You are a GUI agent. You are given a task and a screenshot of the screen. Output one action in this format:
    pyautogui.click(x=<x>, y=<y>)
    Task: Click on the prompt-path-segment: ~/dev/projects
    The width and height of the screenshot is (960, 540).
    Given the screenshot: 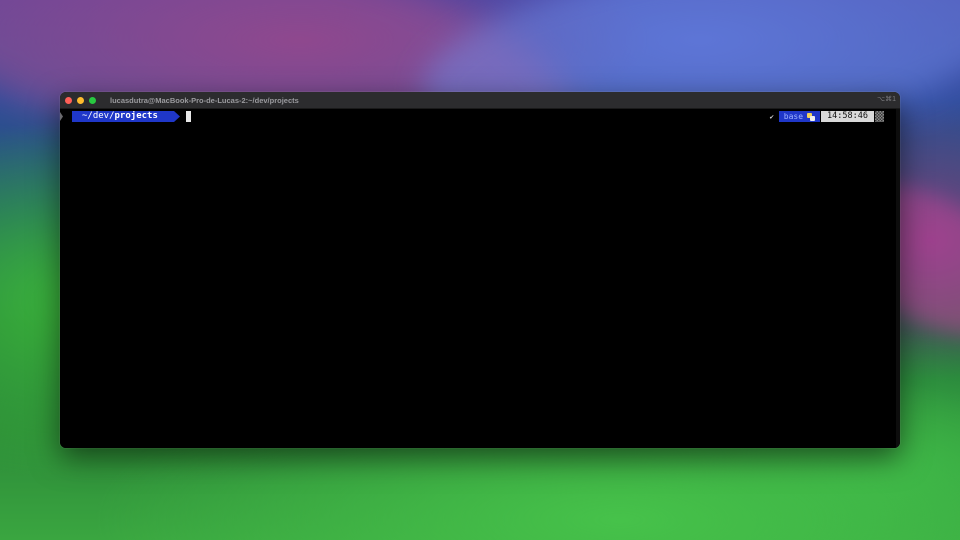 What is the action you would take?
    pyautogui.click(x=123, y=116)
    